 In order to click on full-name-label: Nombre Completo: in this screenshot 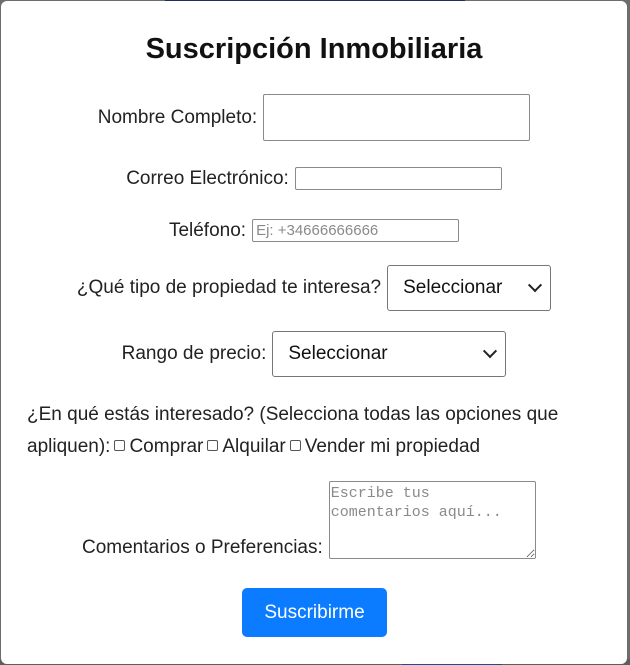, I will do `click(177, 117)`.